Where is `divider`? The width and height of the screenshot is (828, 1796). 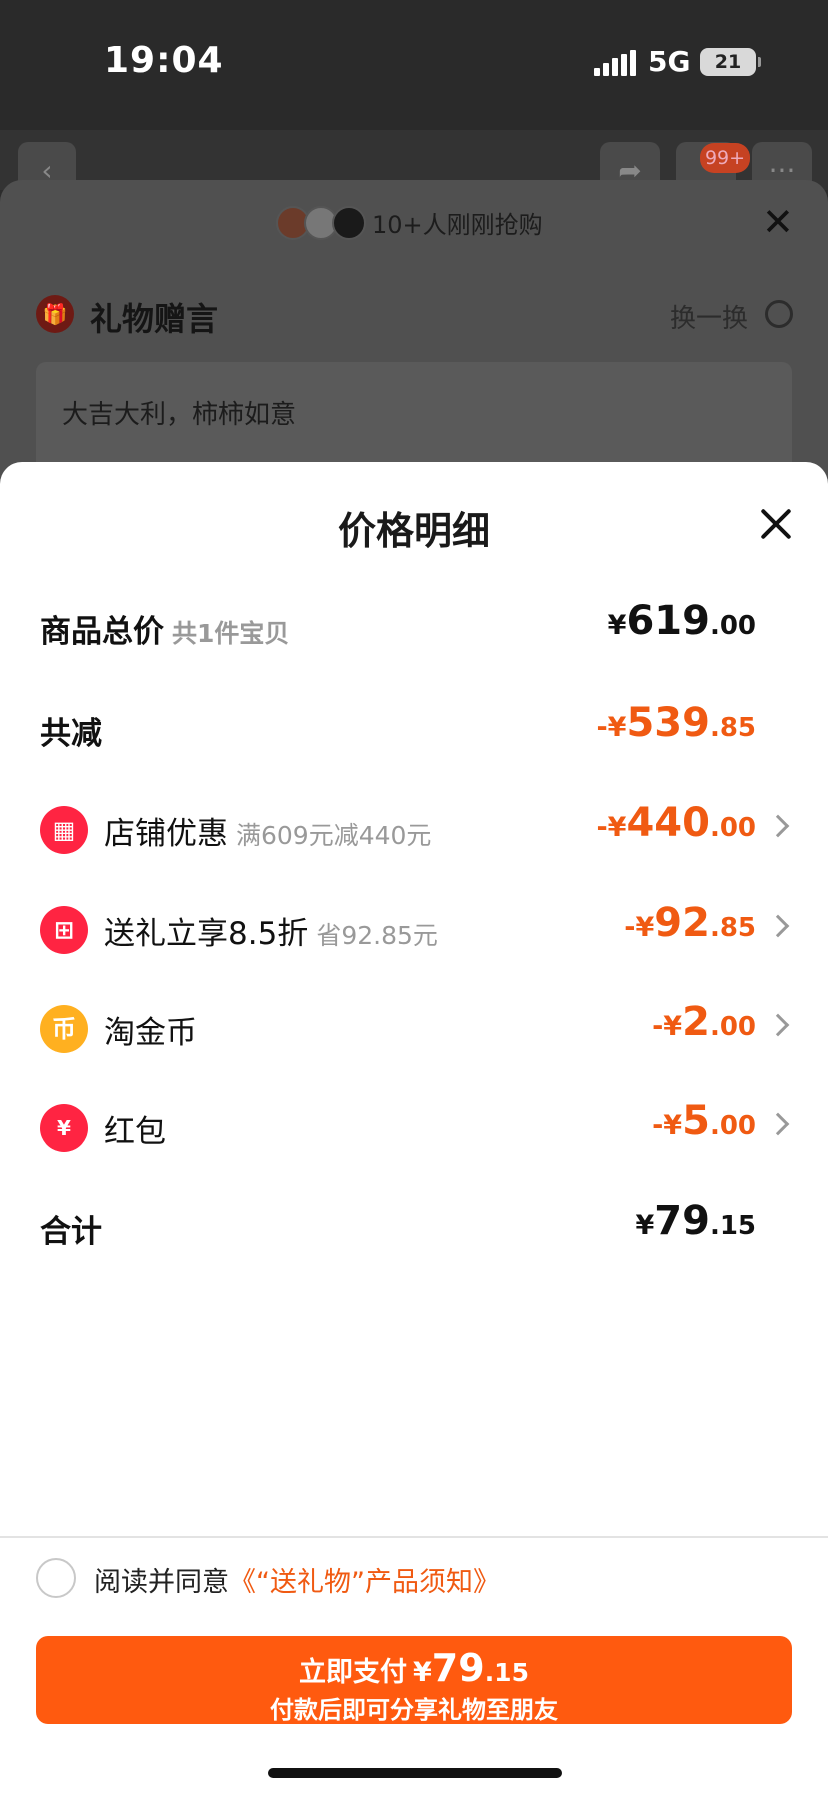 divider is located at coordinates (414, 1537).